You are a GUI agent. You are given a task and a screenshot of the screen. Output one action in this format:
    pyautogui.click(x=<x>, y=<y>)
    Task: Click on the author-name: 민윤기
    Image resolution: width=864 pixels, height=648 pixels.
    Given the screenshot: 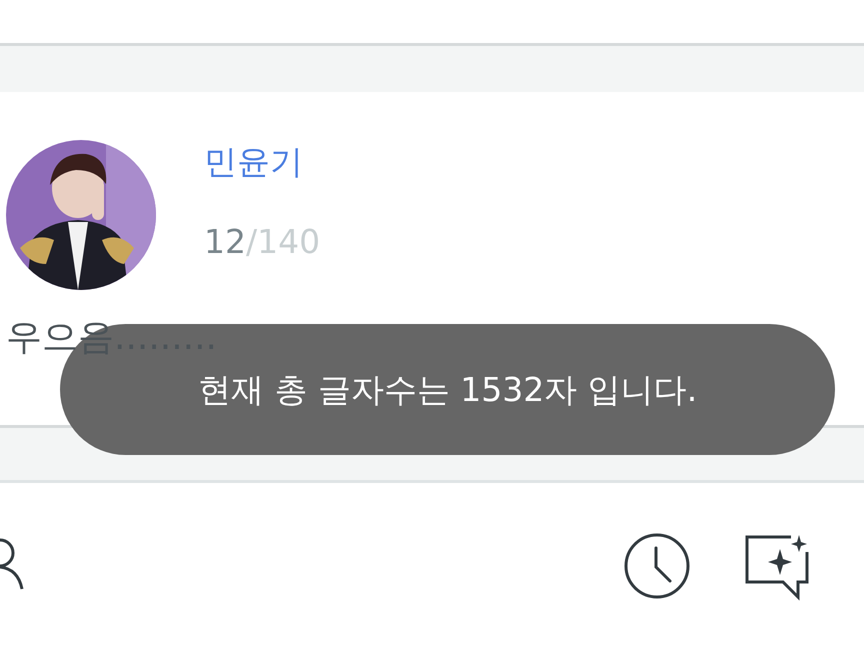 What is the action you would take?
    pyautogui.click(x=254, y=162)
    